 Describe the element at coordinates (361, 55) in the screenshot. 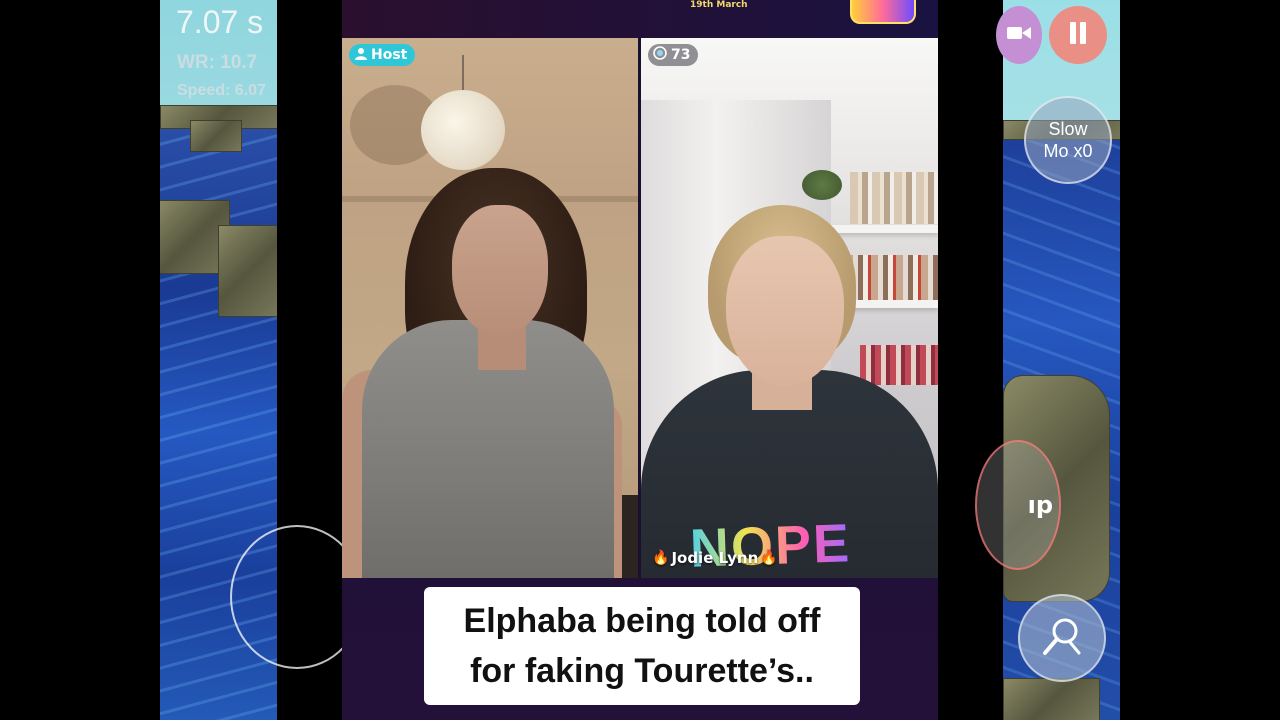

I see `person-icon` at that location.